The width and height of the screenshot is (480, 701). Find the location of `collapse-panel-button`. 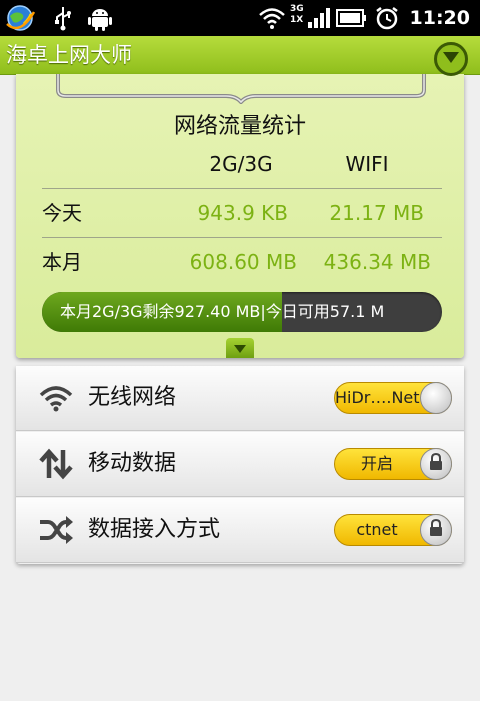

collapse-panel-button is located at coordinates (240, 348).